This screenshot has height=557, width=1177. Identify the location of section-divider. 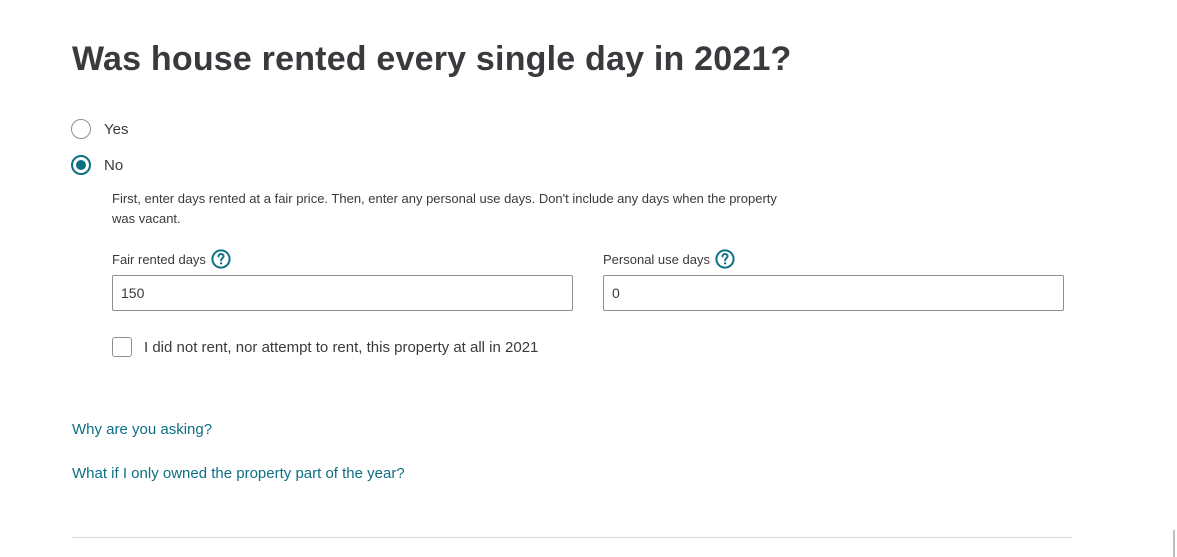
(572, 537).